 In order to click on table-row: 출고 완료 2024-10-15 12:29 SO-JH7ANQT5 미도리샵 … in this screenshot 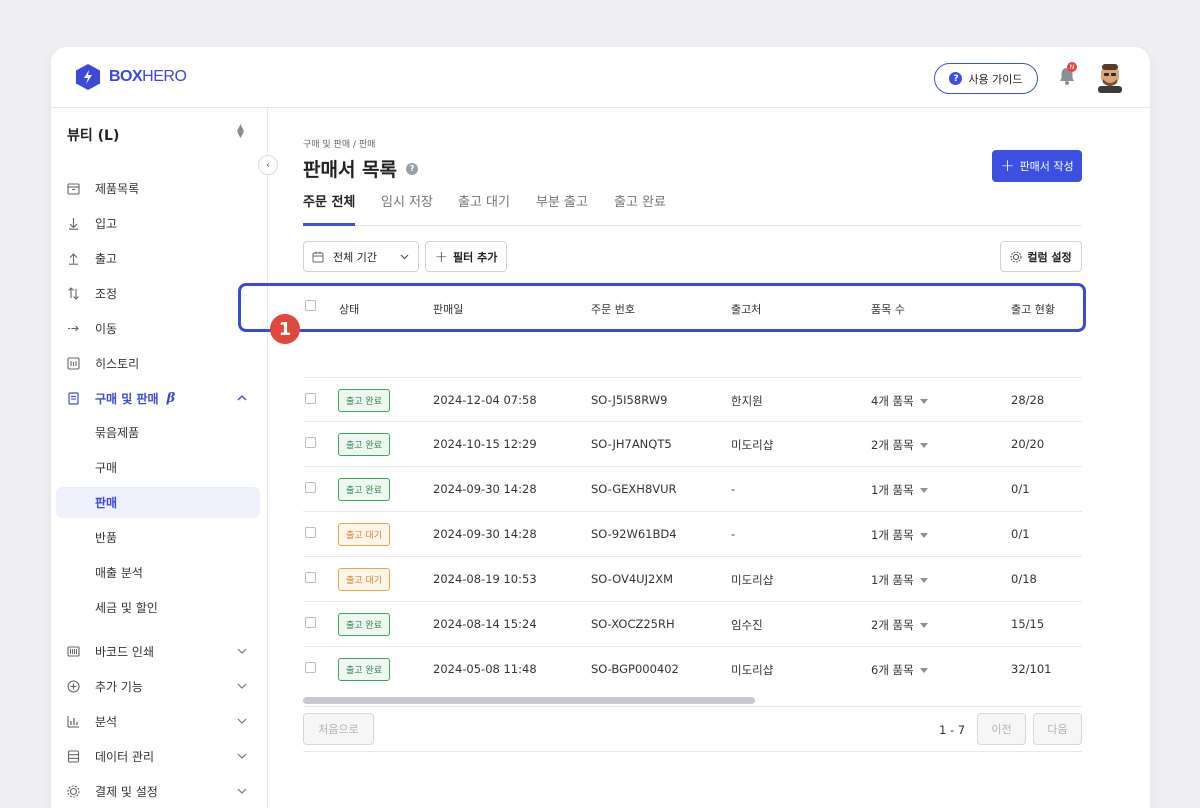, I will do `click(692, 444)`.